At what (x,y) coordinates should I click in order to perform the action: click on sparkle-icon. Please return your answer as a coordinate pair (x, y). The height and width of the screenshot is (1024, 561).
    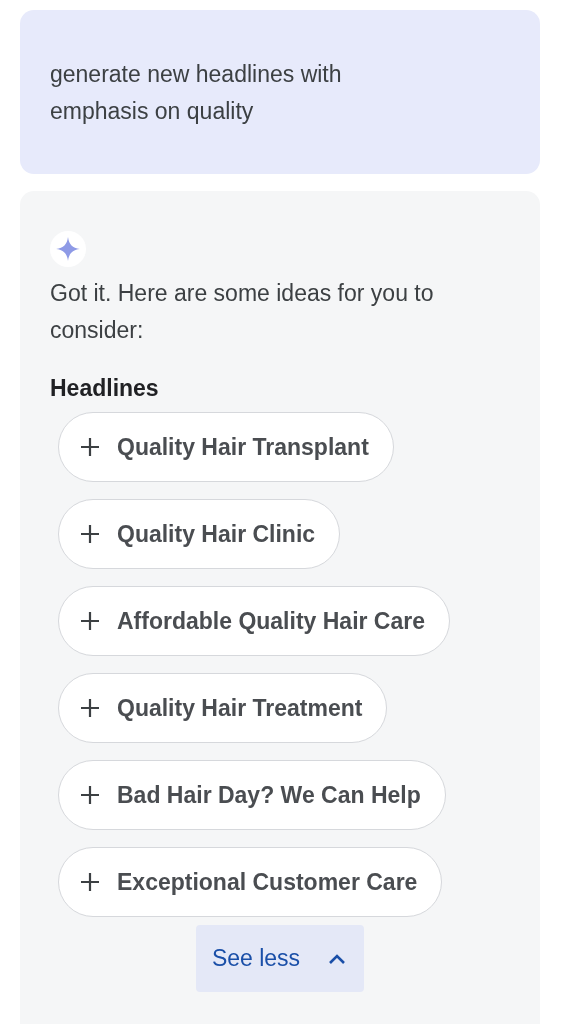
    Looking at the image, I should click on (68, 249).